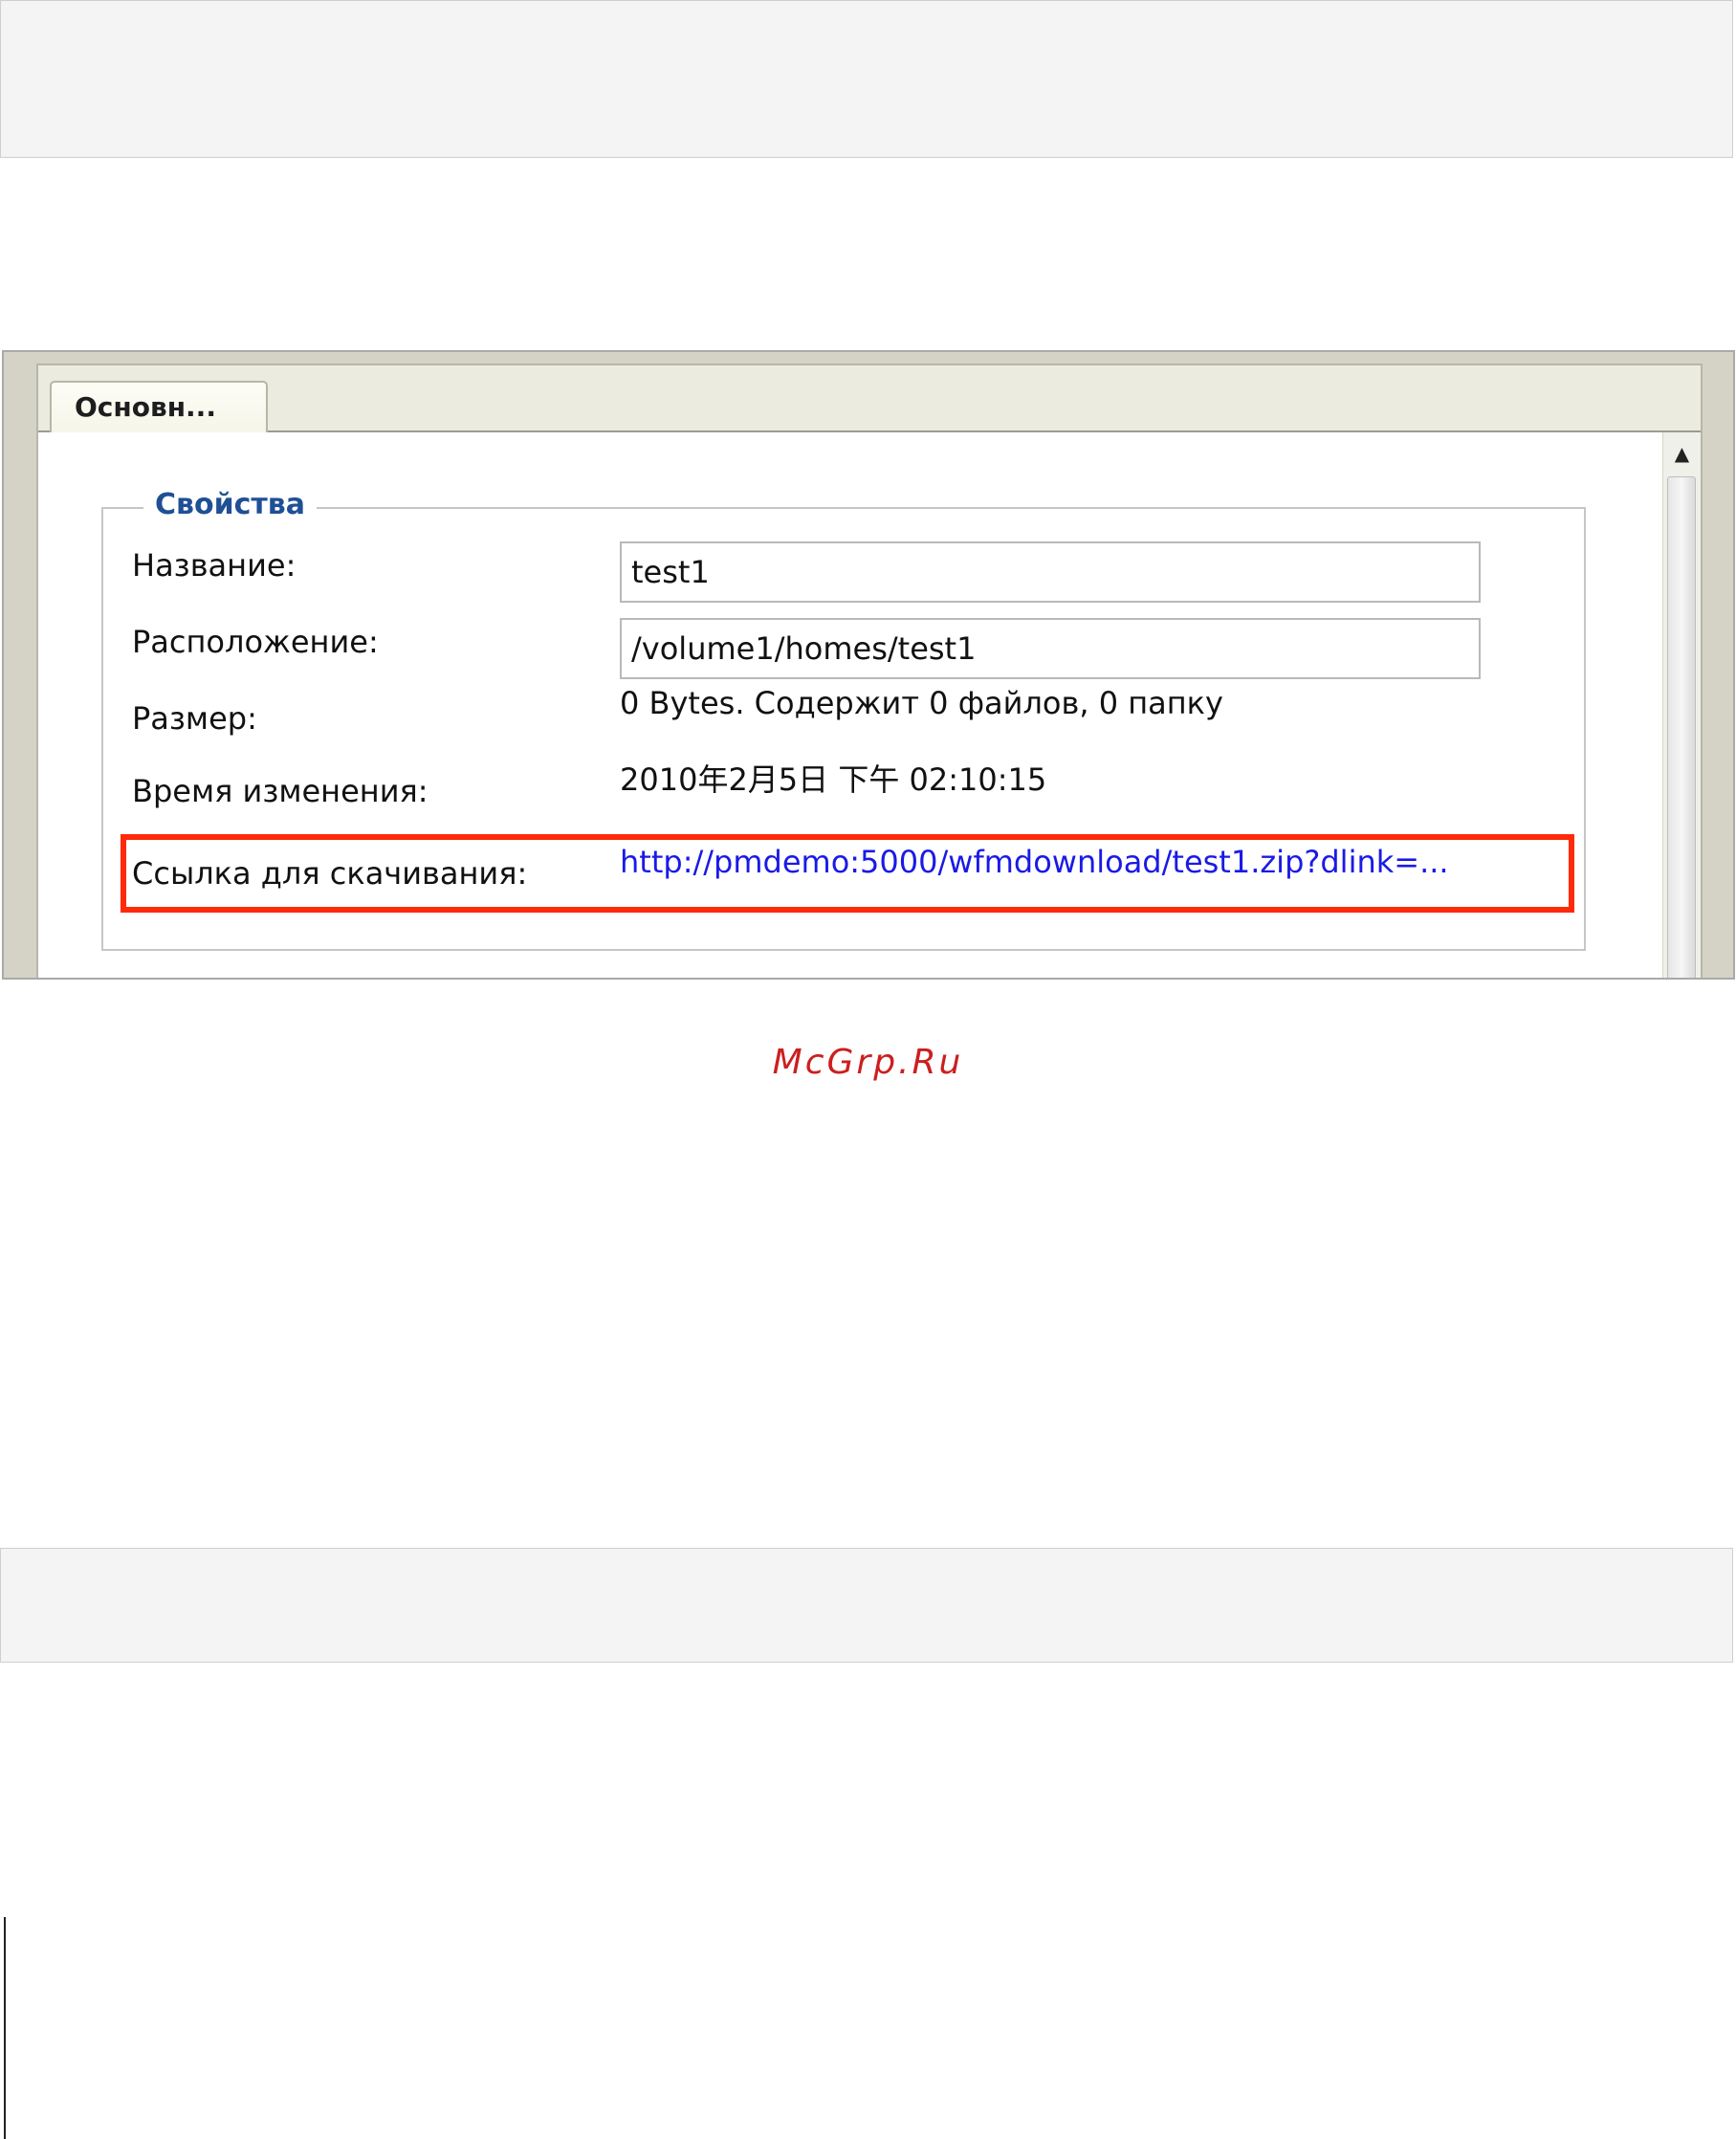 The height and width of the screenshot is (2139, 1736). What do you see at coordinates (868, 1062) in the screenshot?
I see `watermark-text: McGrp.Ru` at bounding box center [868, 1062].